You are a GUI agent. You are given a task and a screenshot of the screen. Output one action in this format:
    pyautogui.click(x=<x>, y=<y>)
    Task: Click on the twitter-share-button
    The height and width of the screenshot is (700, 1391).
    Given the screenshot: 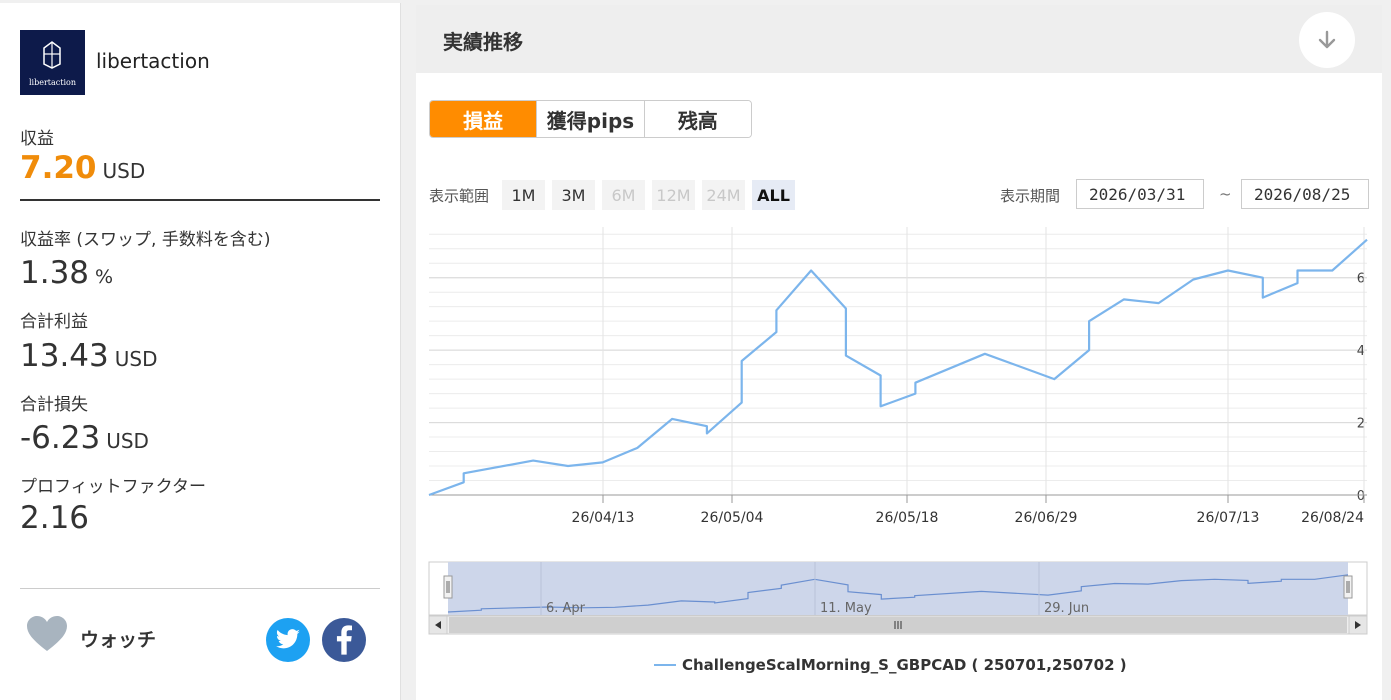 What is the action you would take?
    pyautogui.click(x=288, y=640)
    